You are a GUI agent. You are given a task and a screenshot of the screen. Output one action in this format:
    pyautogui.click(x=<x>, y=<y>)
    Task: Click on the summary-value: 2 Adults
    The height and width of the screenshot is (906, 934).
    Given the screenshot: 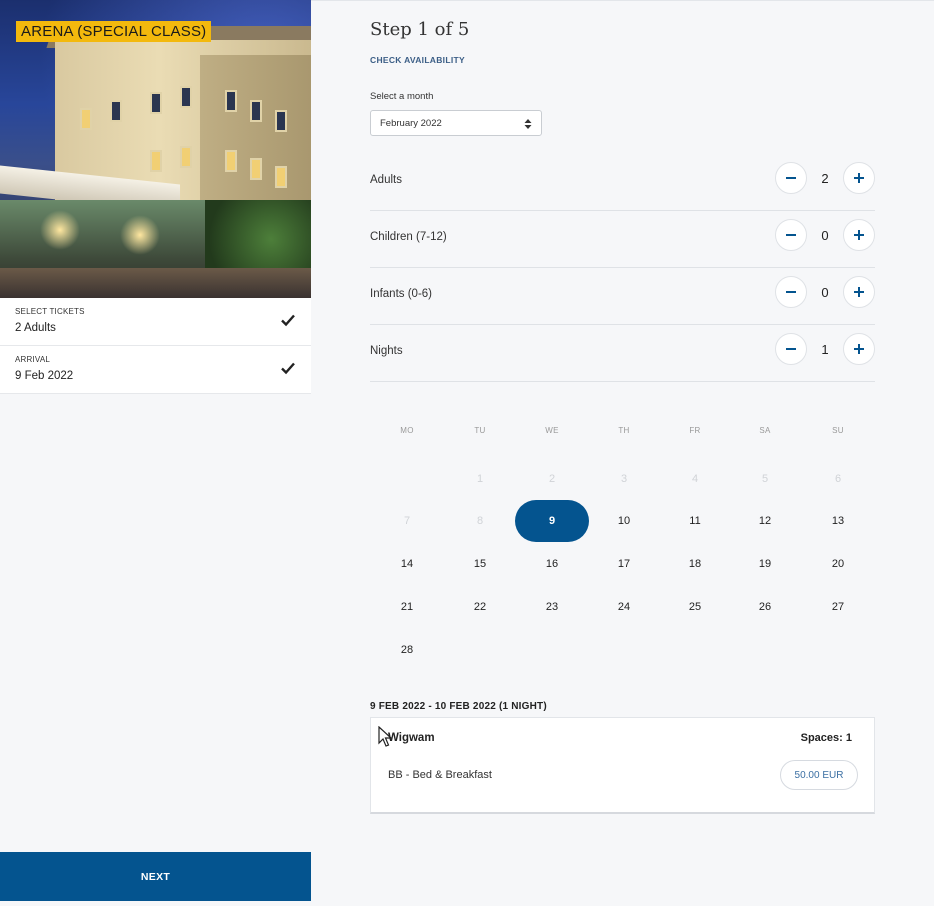 What is the action you would take?
    pyautogui.click(x=35, y=328)
    